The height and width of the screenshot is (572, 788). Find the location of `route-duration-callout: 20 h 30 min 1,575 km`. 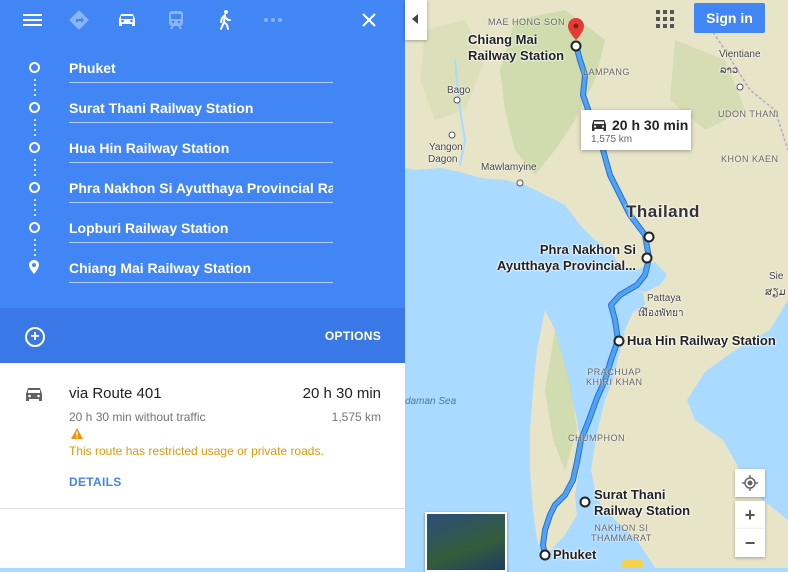

route-duration-callout: 20 h 30 min 1,575 km is located at coordinates (636, 130).